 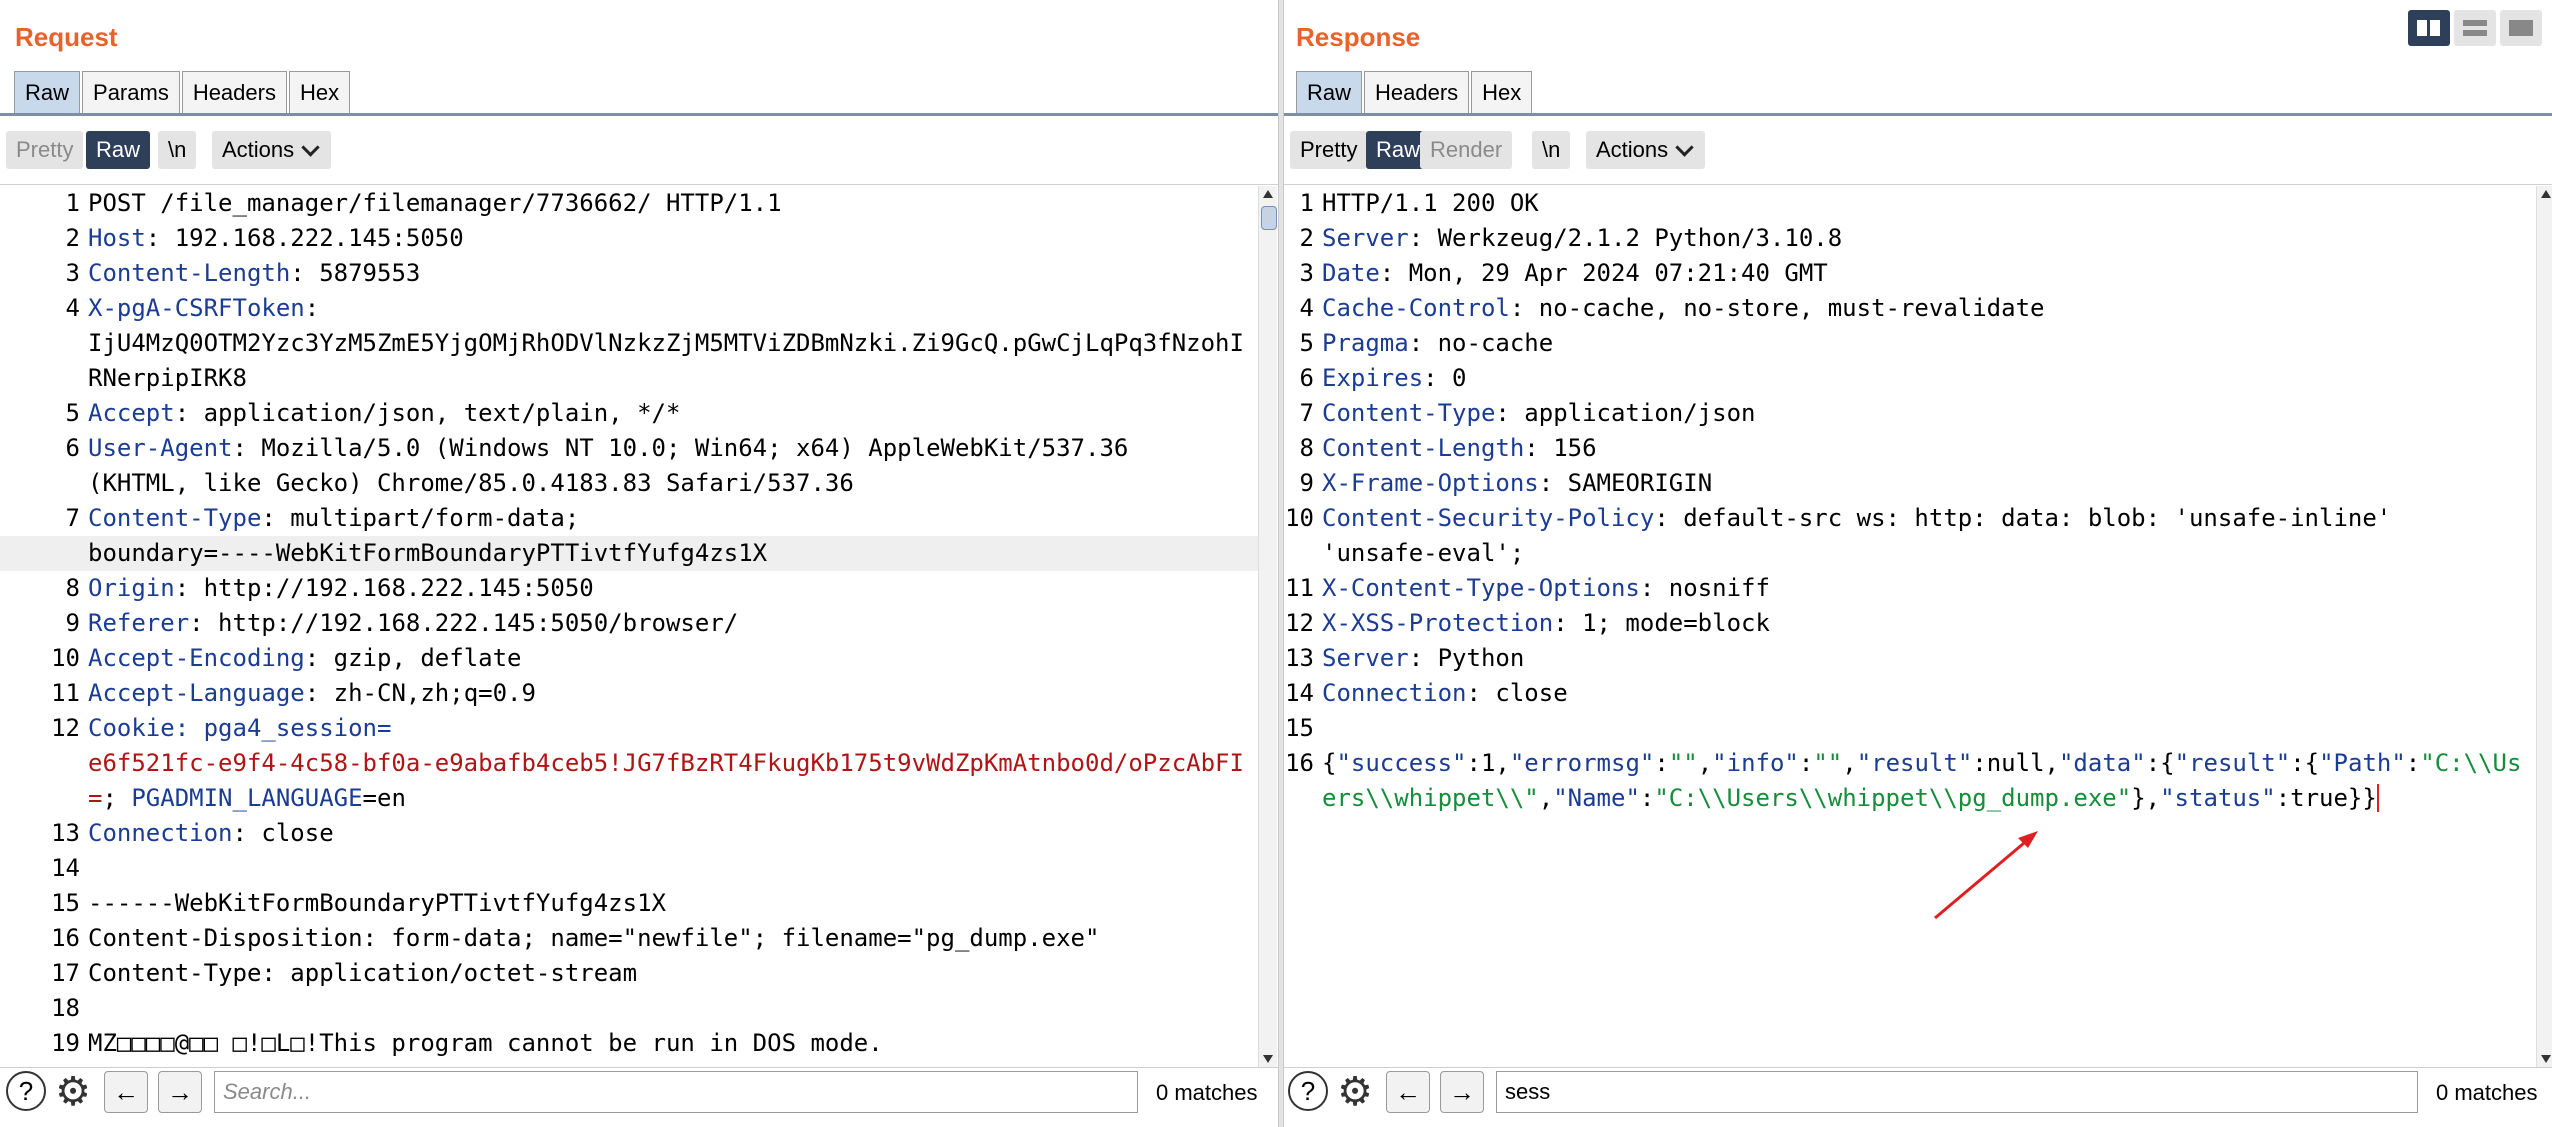 What do you see at coordinates (1299, 728) in the screenshot?
I see `response-line: 15` at bounding box center [1299, 728].